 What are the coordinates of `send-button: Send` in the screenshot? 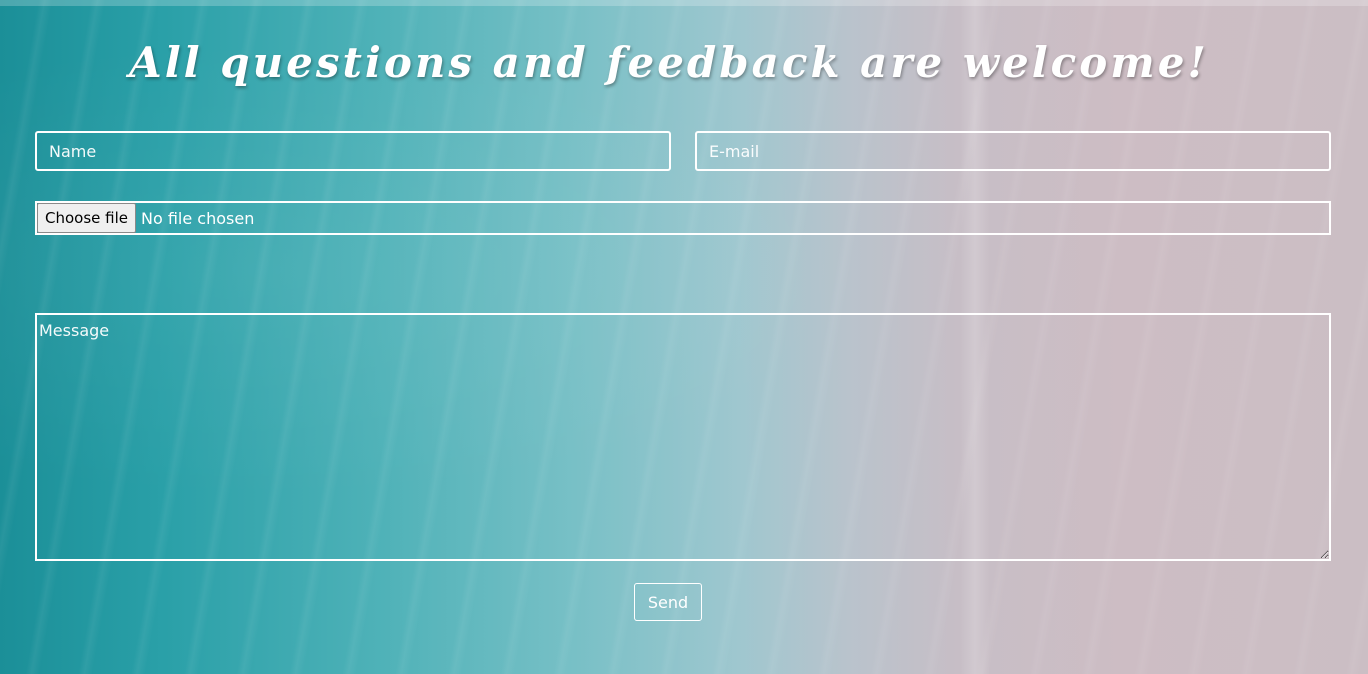 It's located at (668, 602).